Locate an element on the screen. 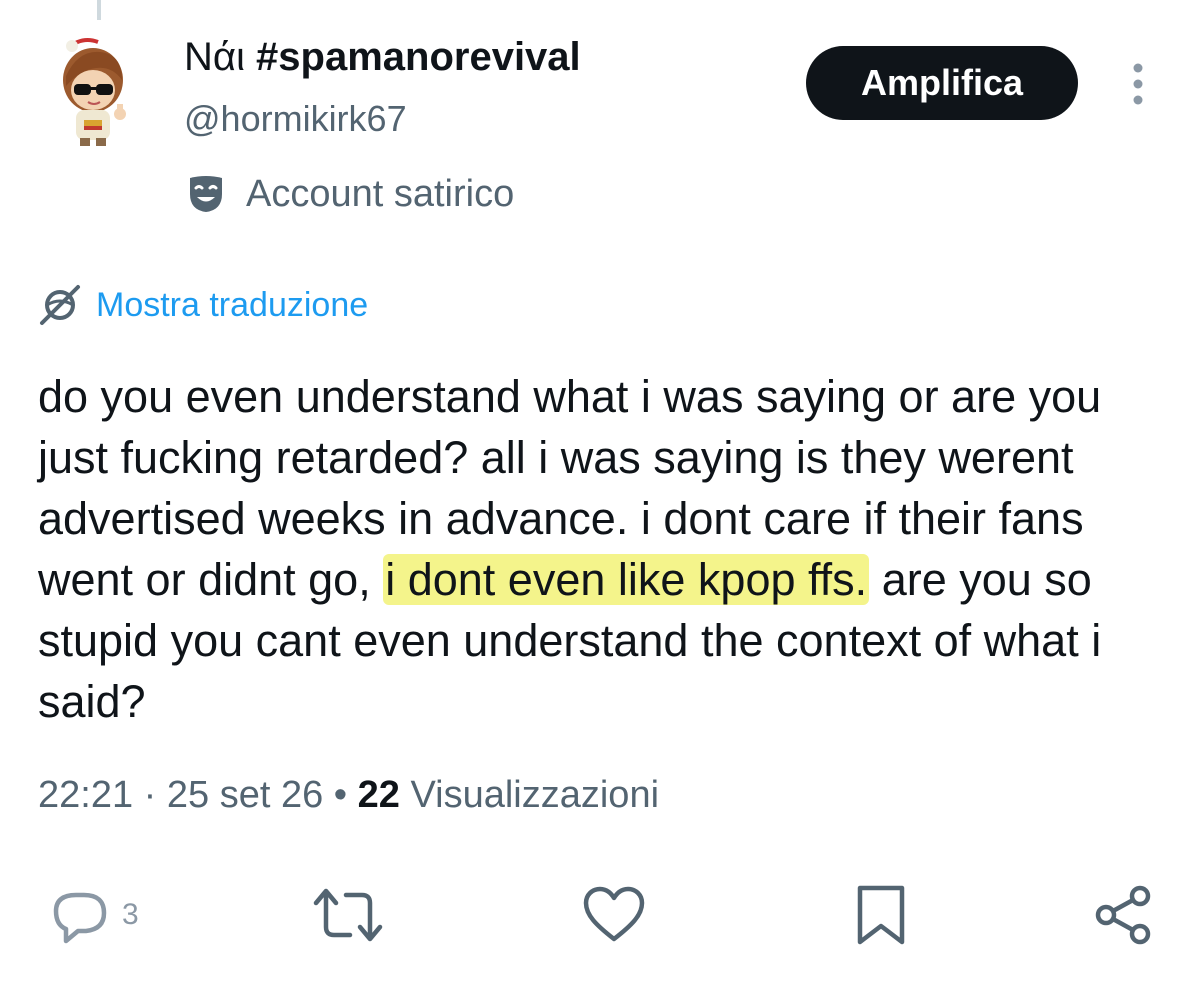 This screenshot has width=1200, height=990. bookmark-icon is located at coordinates (881, 915).